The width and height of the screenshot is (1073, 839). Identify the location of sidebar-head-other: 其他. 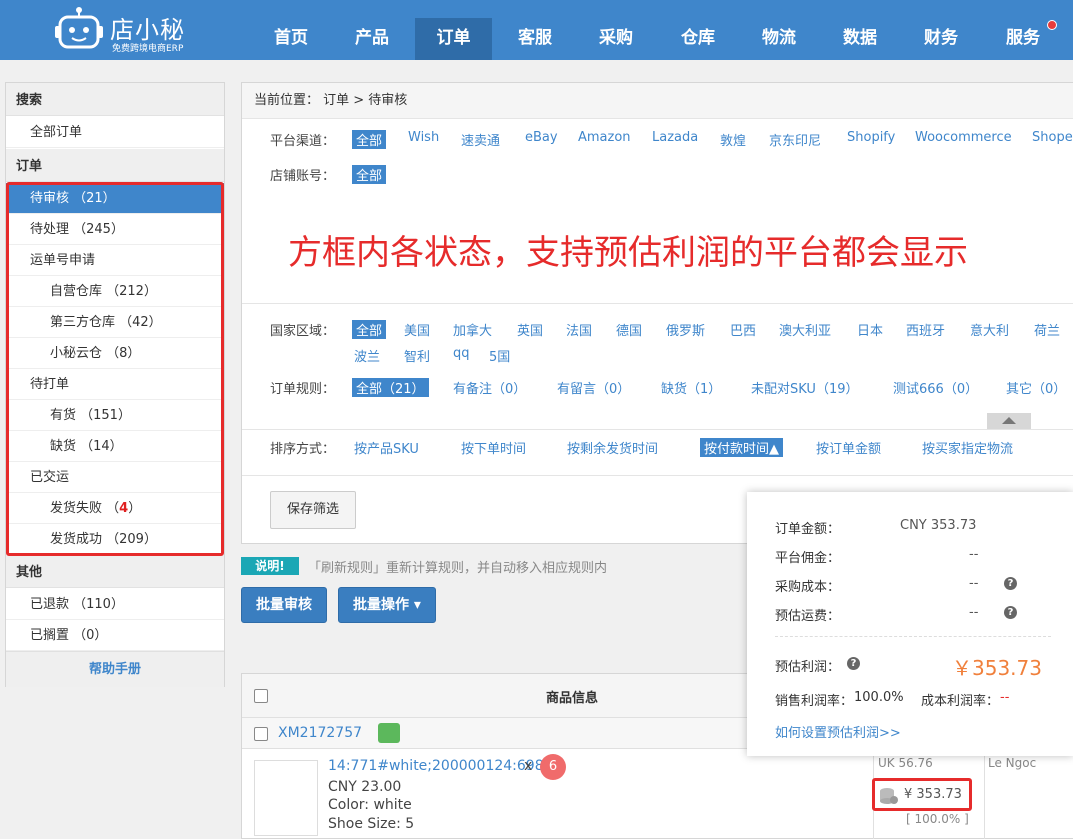
(115, 571).